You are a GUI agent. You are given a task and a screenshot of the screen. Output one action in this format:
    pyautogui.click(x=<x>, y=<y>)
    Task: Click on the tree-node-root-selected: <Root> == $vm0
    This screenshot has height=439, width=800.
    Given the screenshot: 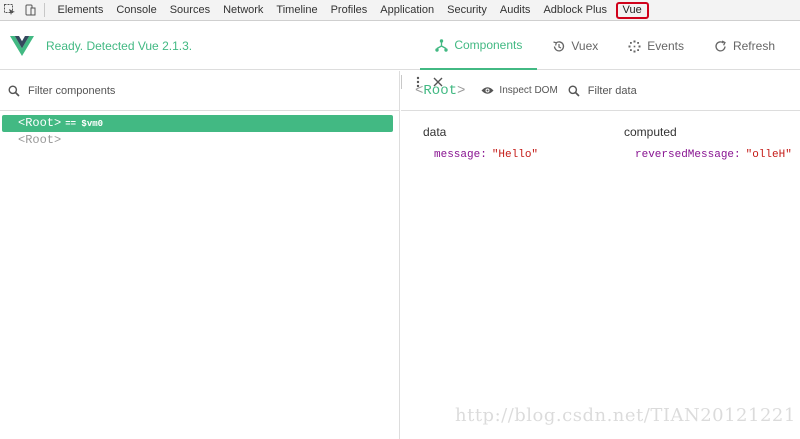 What is the action you would take?
    pyautogui.click(x=197, y=123)
    